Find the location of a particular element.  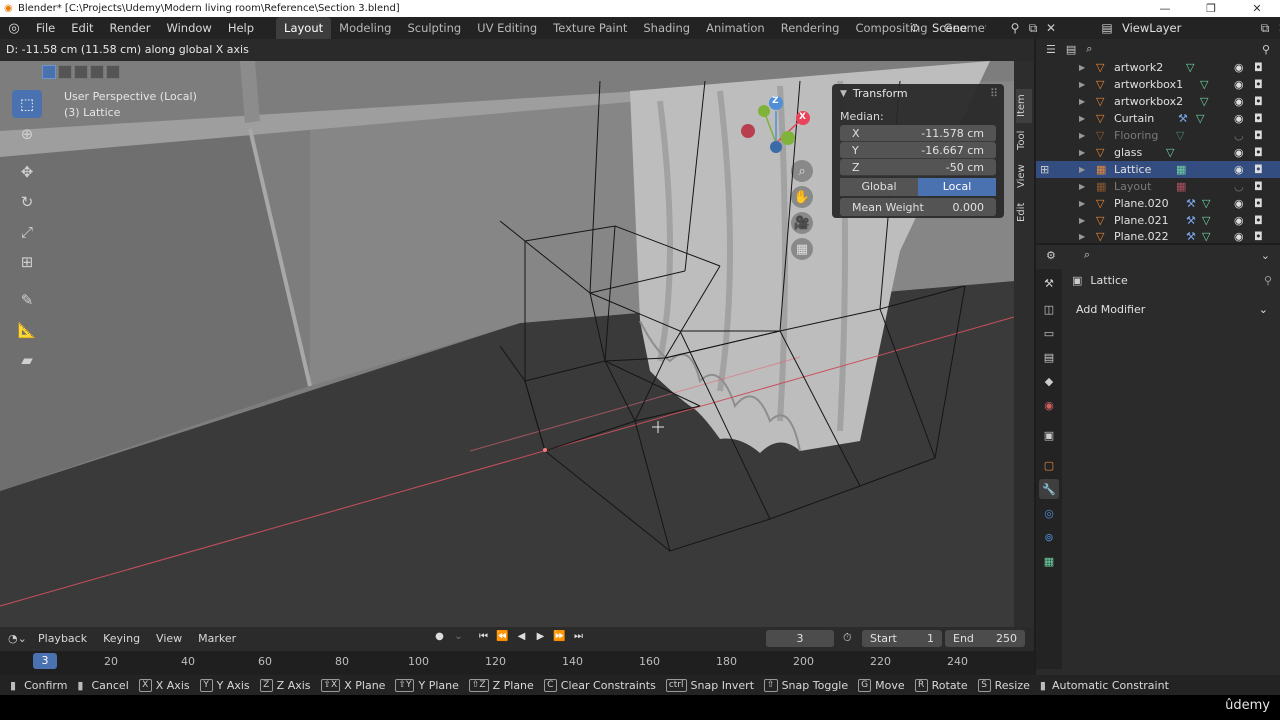

outliner-item-layout: ▶ ▦ Layout ▦ ◡ ◘ is located at coordinates (1158, 186).